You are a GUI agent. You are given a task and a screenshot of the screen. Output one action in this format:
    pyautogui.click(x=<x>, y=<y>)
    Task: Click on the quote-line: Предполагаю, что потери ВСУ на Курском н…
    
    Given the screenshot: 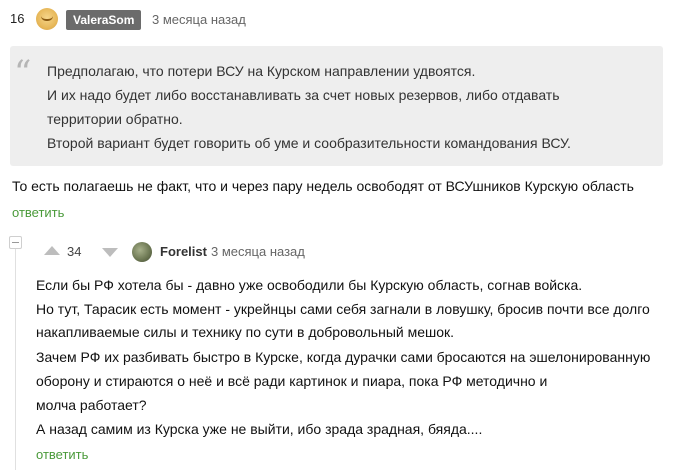 What is the action you would take?
    pyautogui.click(x=261, y=71)
    